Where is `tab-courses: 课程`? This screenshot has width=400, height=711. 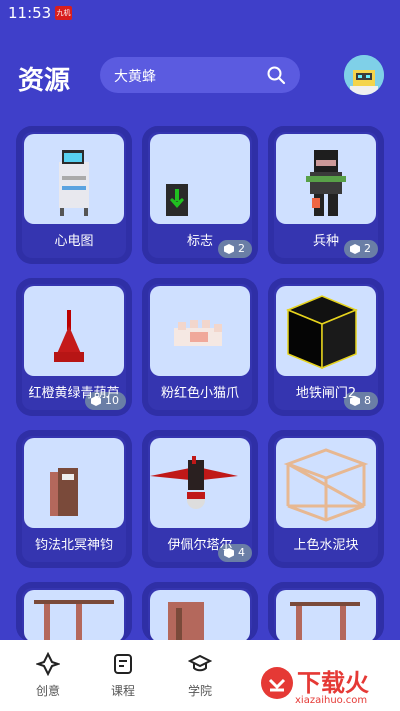 tab-courses: 课程 is located at coordinates (123, 675).